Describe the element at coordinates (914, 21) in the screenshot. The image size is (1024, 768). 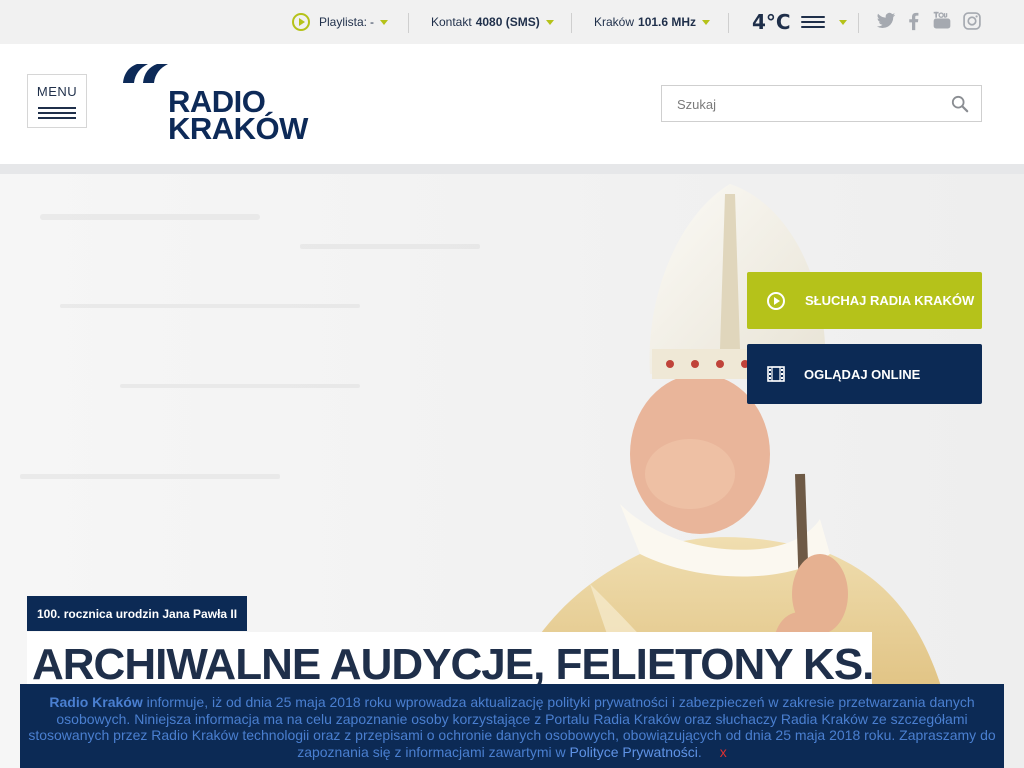
I see `facebook-icon` at that location.